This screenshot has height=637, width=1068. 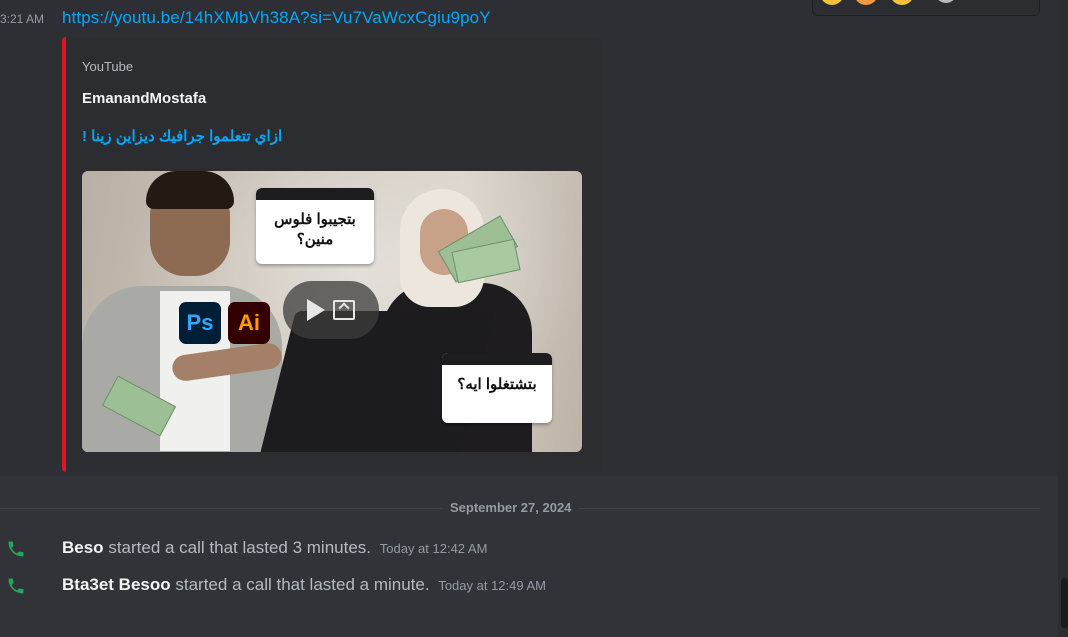 What do you see at coordinates (492, 585) in the screenshot?
I see `call-timestamp: Today at 12:49 AM` at bounding box center [492, 585].